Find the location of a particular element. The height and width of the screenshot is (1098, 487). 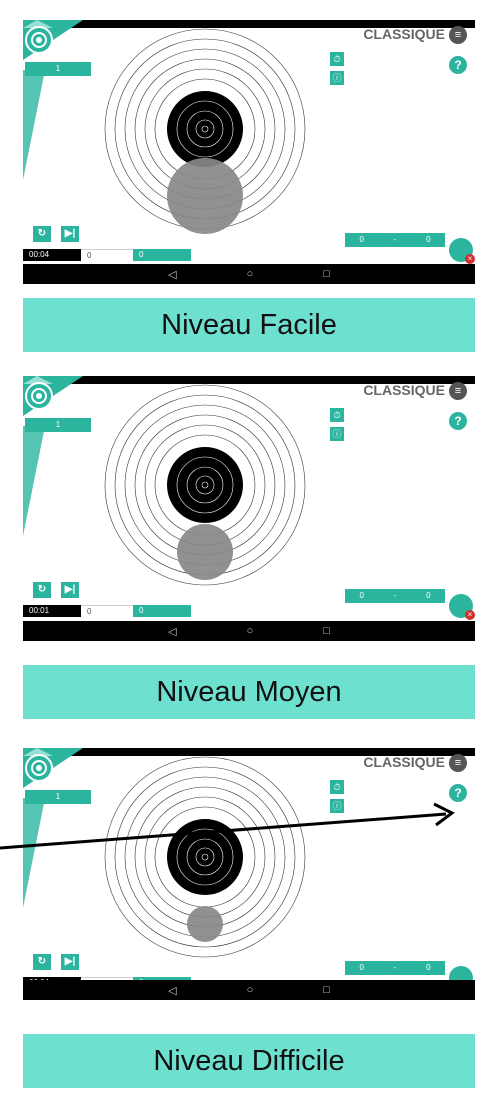

annotation-arrow is located at coordinates (227, 826).